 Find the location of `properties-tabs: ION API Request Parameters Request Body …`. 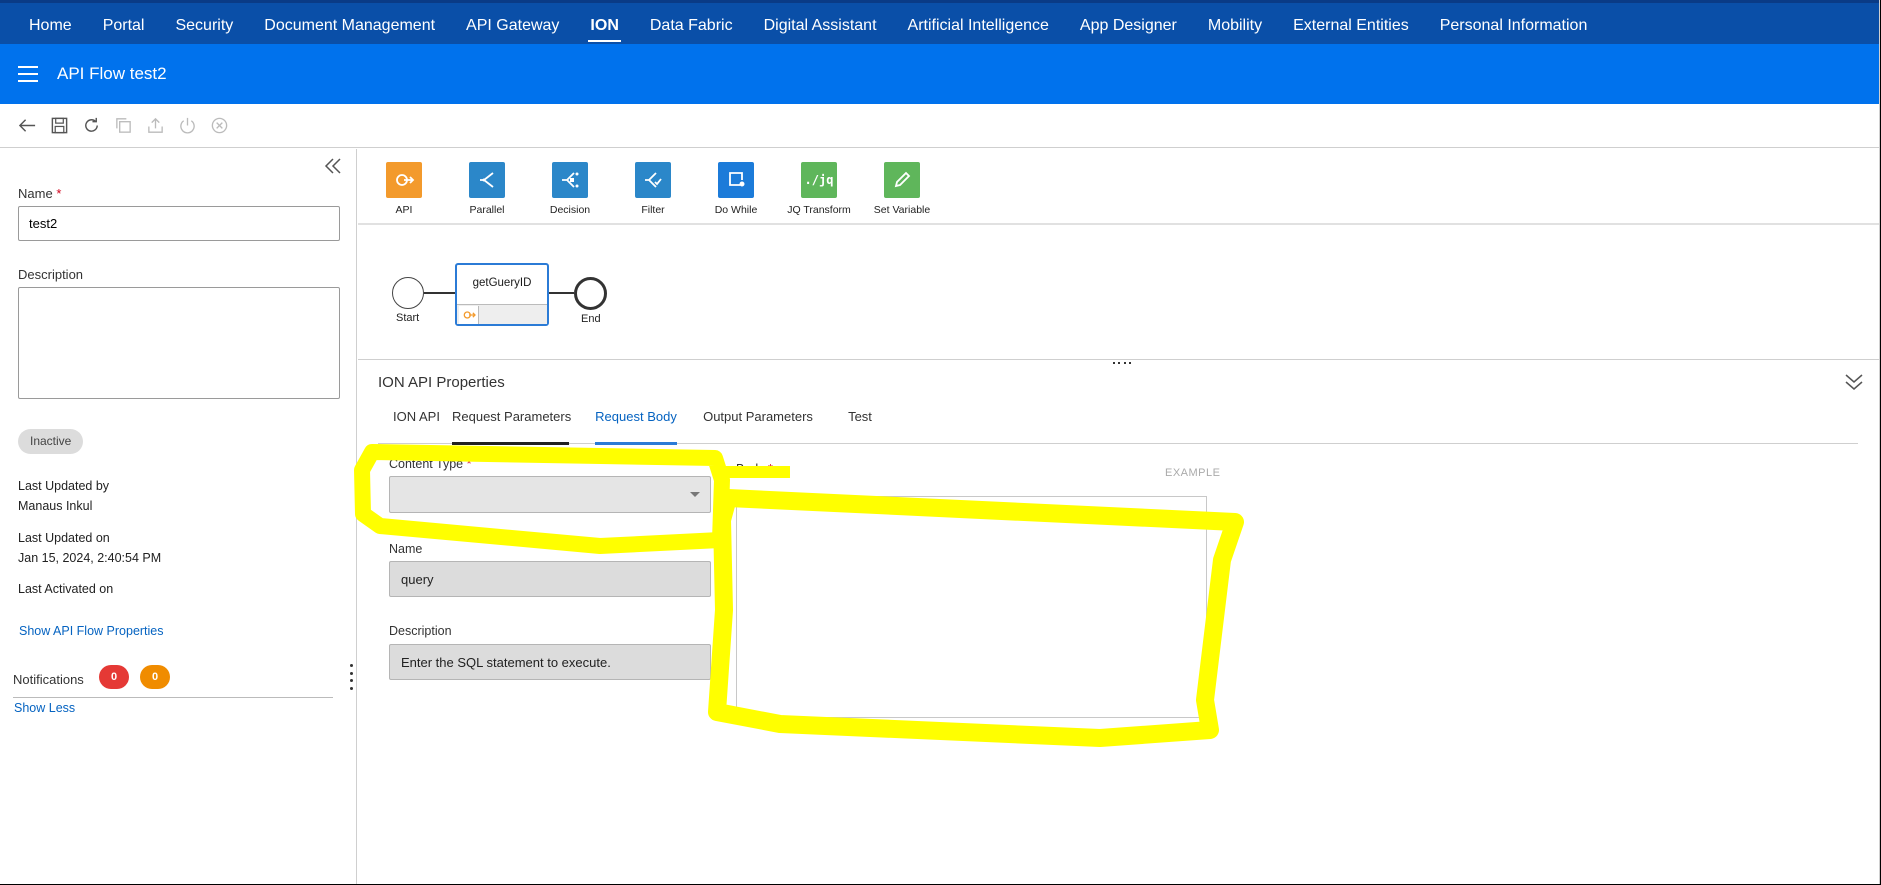

properties-tabs: ION API Request Parameters Request Body … is located at coordinates (1118, 424).